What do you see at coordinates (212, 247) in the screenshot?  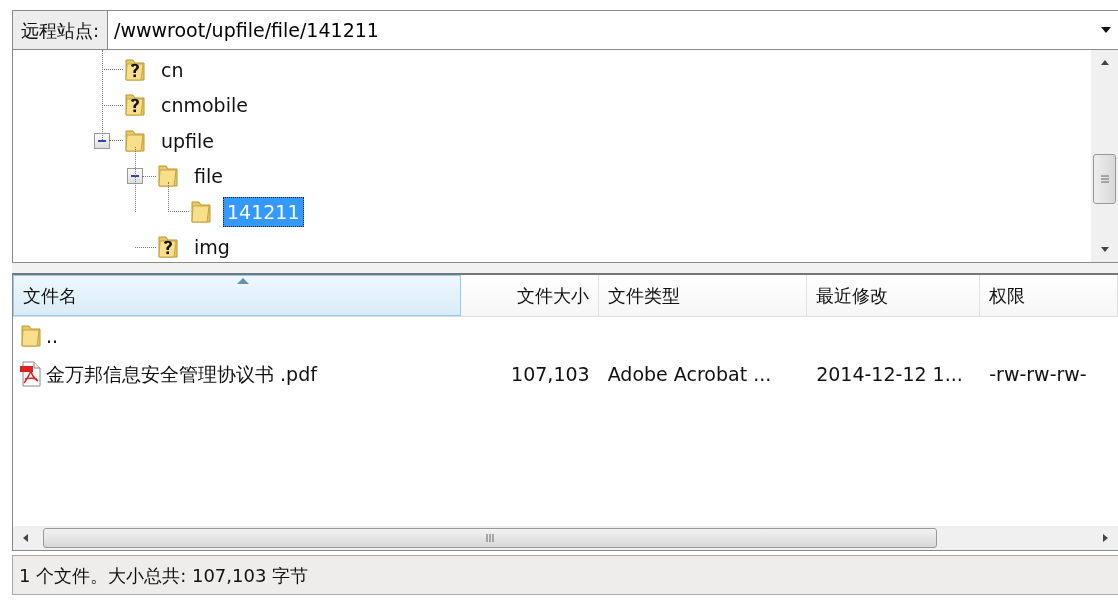 I see `tree-item: img` at bounding box center [212, 247].